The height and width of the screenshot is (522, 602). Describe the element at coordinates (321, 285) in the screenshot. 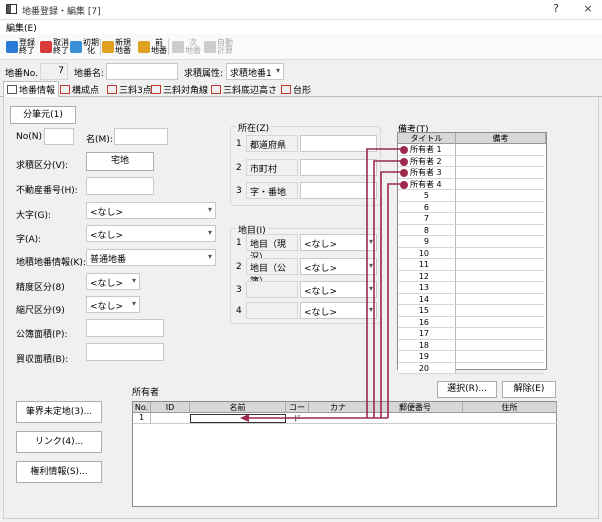

I see `link-annotation-lines` at that location.